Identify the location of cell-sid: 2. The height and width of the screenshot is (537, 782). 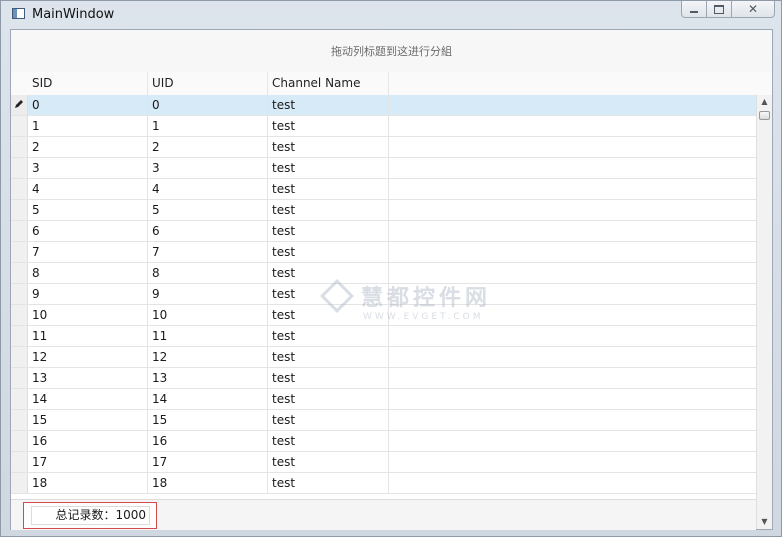
(88, 147).